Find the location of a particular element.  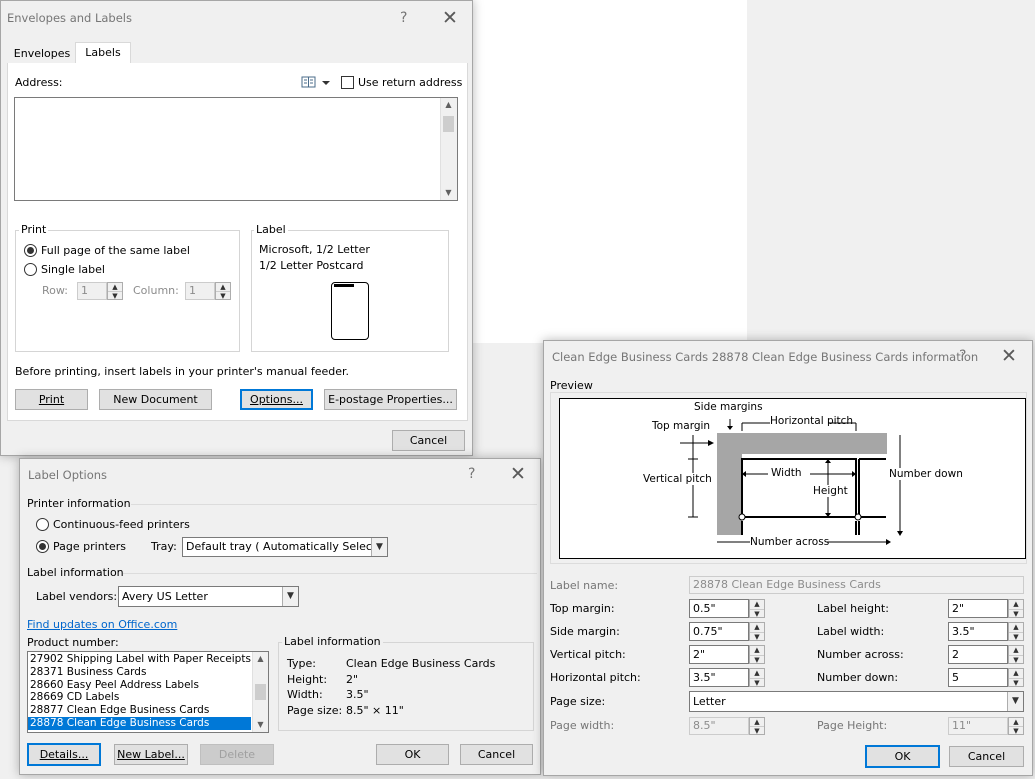

address-scrollbar: ▲ ▼ is located at coordinates (448, 149).